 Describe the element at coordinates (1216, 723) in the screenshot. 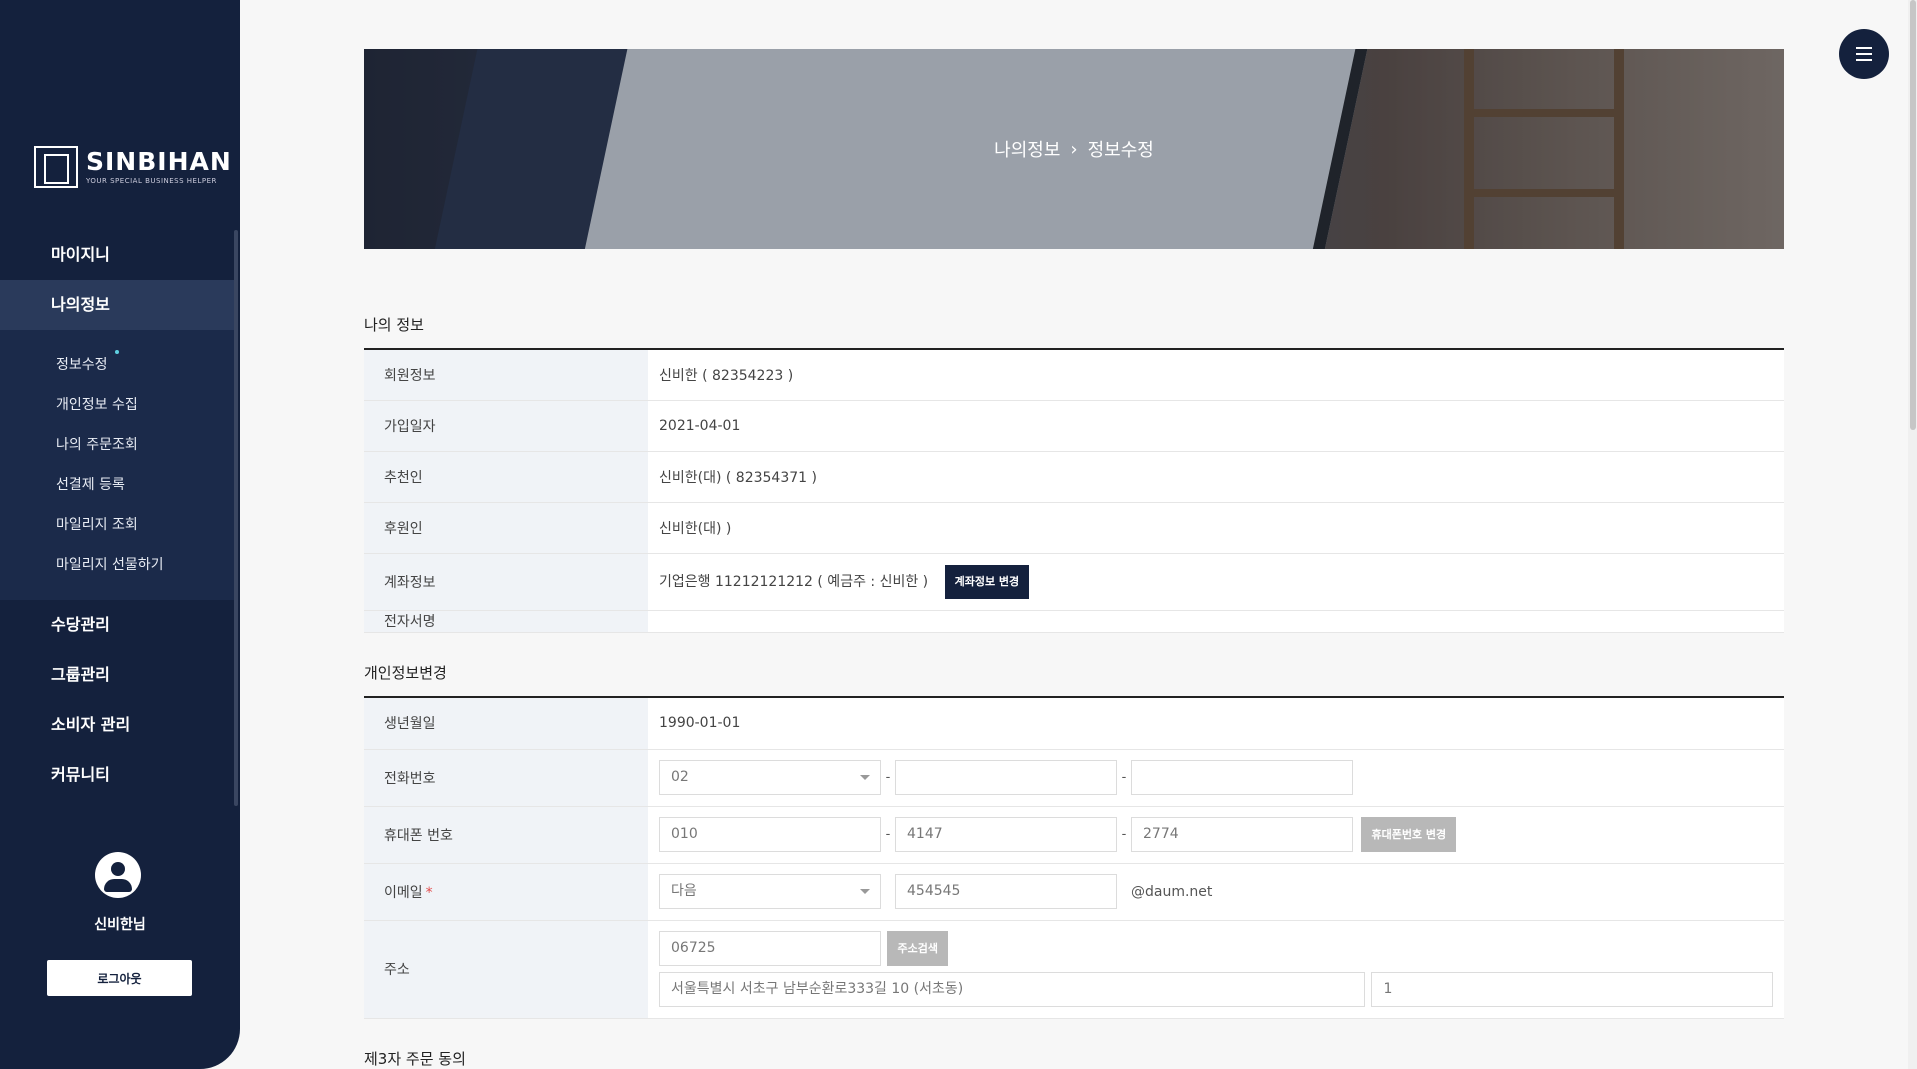

I see `birth-date-value: 1990-01-01` at that location.